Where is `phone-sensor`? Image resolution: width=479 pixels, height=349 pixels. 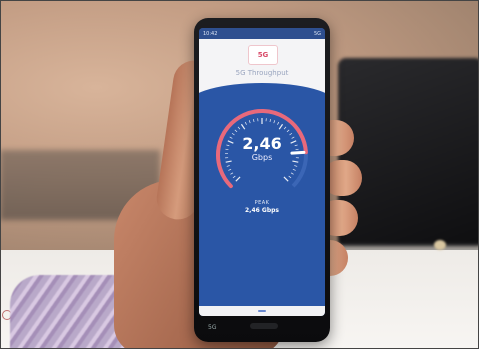
phone-sensor is located at coordinates (264, 326).